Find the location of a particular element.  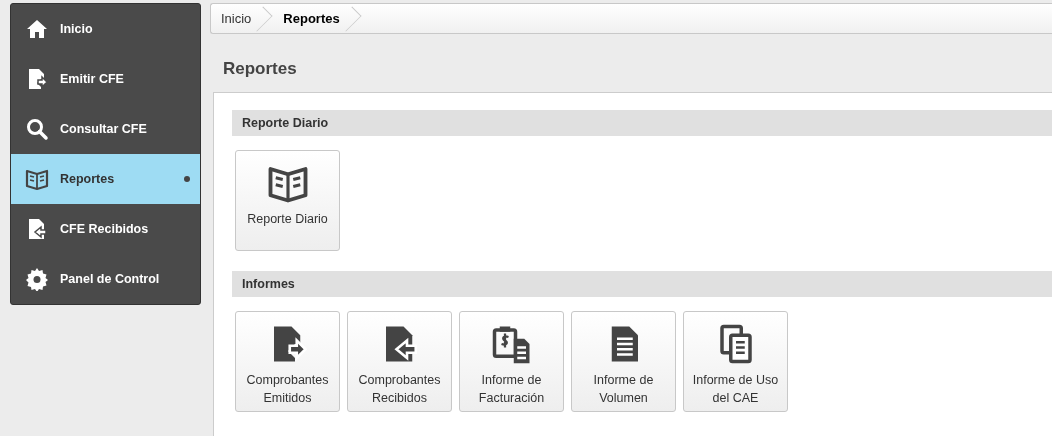

search-icon is located at coordinates (37, 129).